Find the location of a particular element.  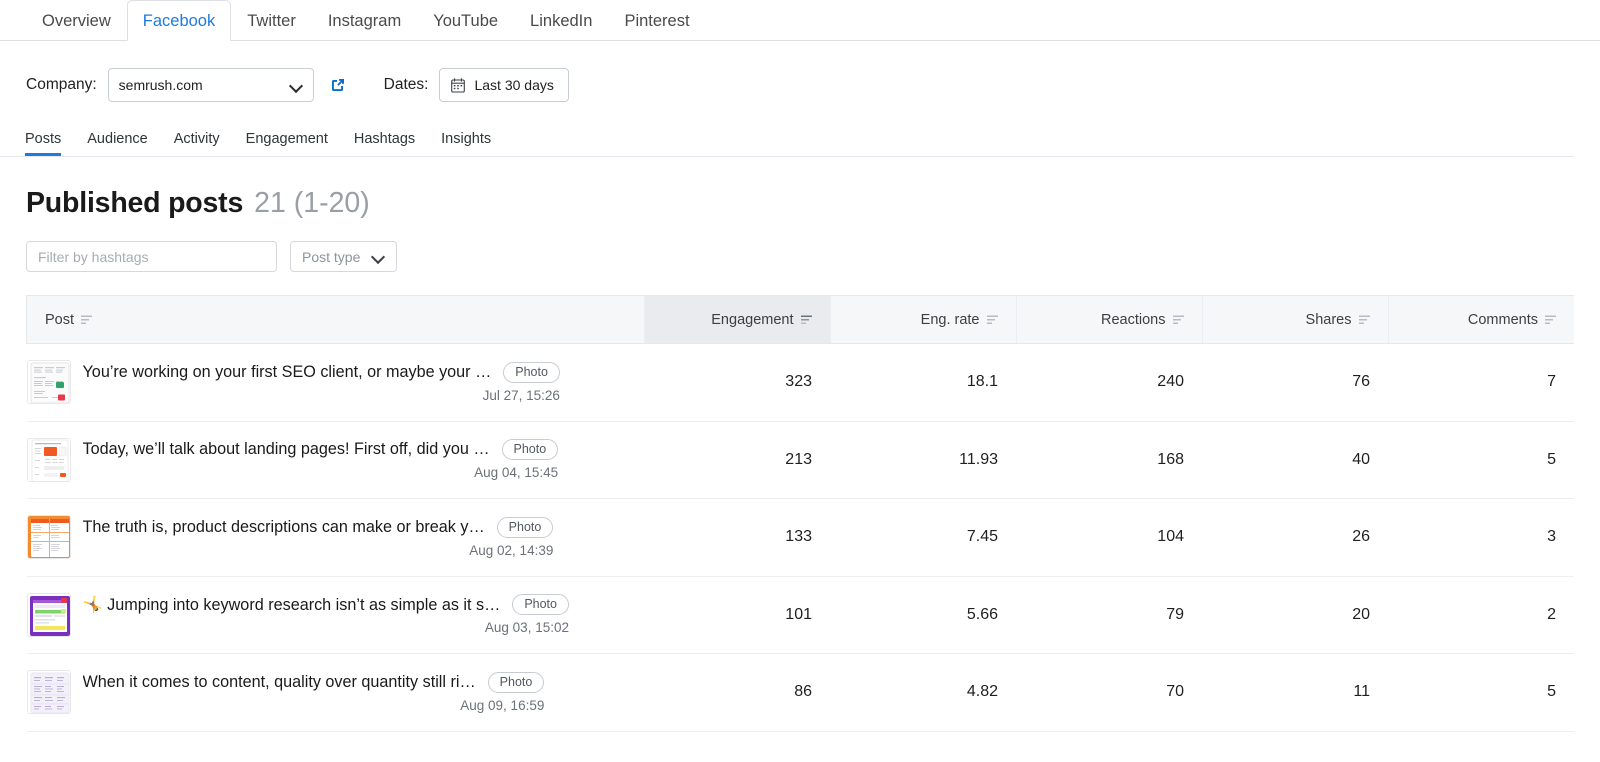

col-header-shares: Shares is located at coordinates (1294, 319).